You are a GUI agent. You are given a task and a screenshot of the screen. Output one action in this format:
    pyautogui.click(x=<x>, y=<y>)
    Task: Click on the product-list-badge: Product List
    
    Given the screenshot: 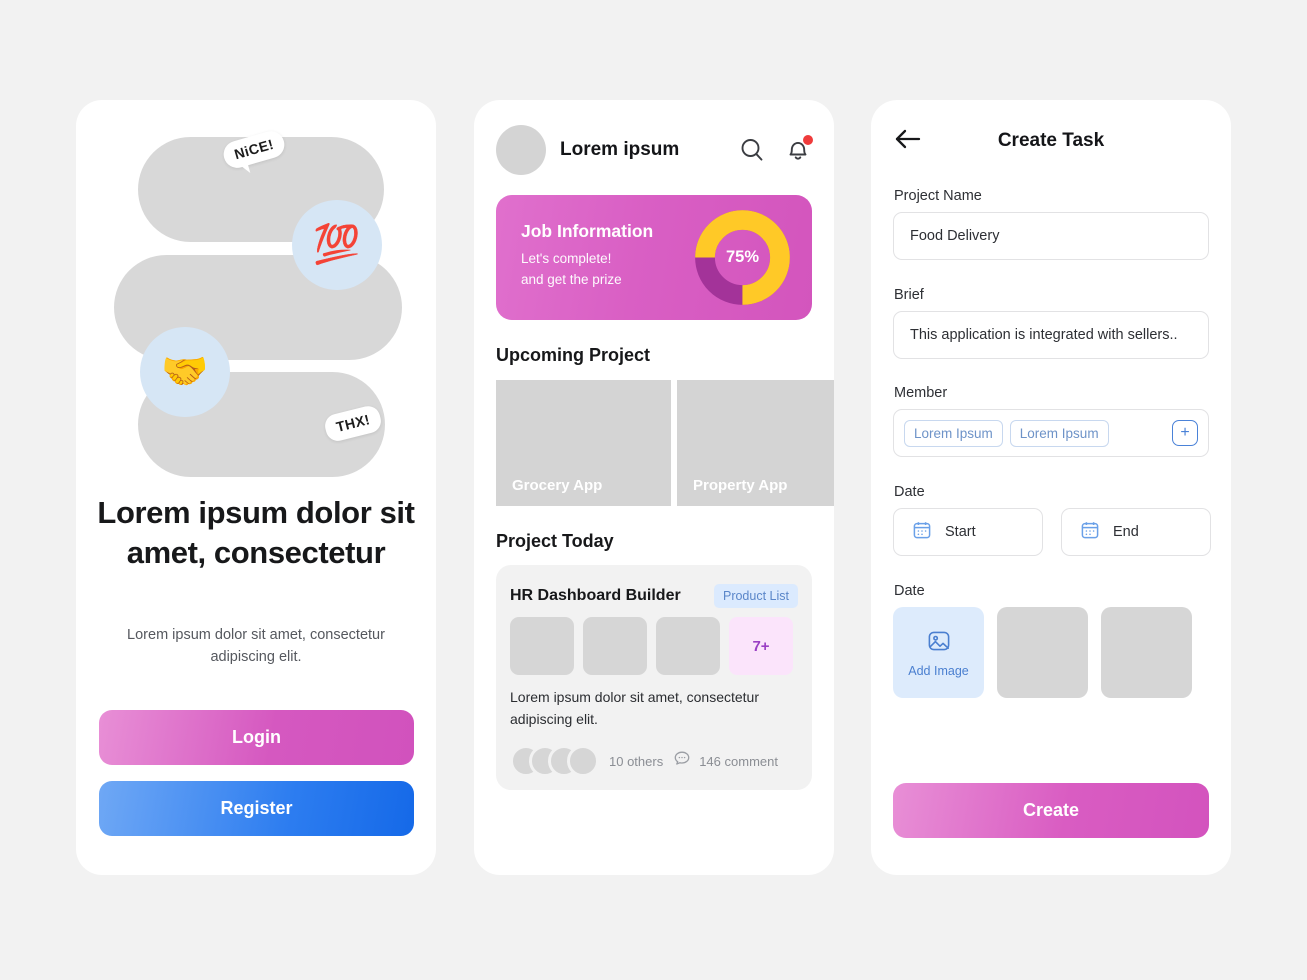 What is the action you would take?
    pyautogui.click(x=755, y=596)
    